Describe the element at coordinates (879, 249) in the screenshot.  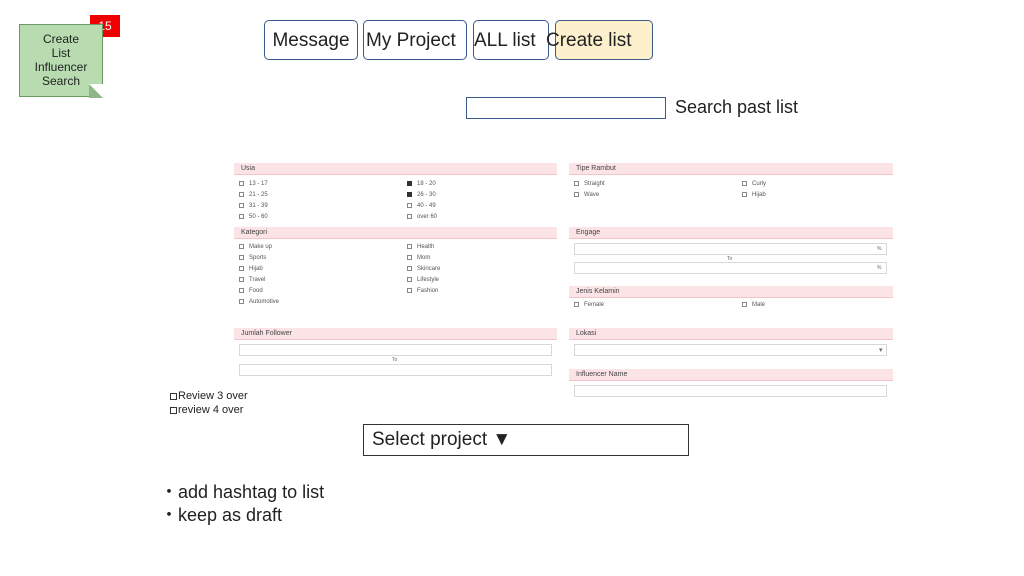
I see `percent-unit: %` at that location.